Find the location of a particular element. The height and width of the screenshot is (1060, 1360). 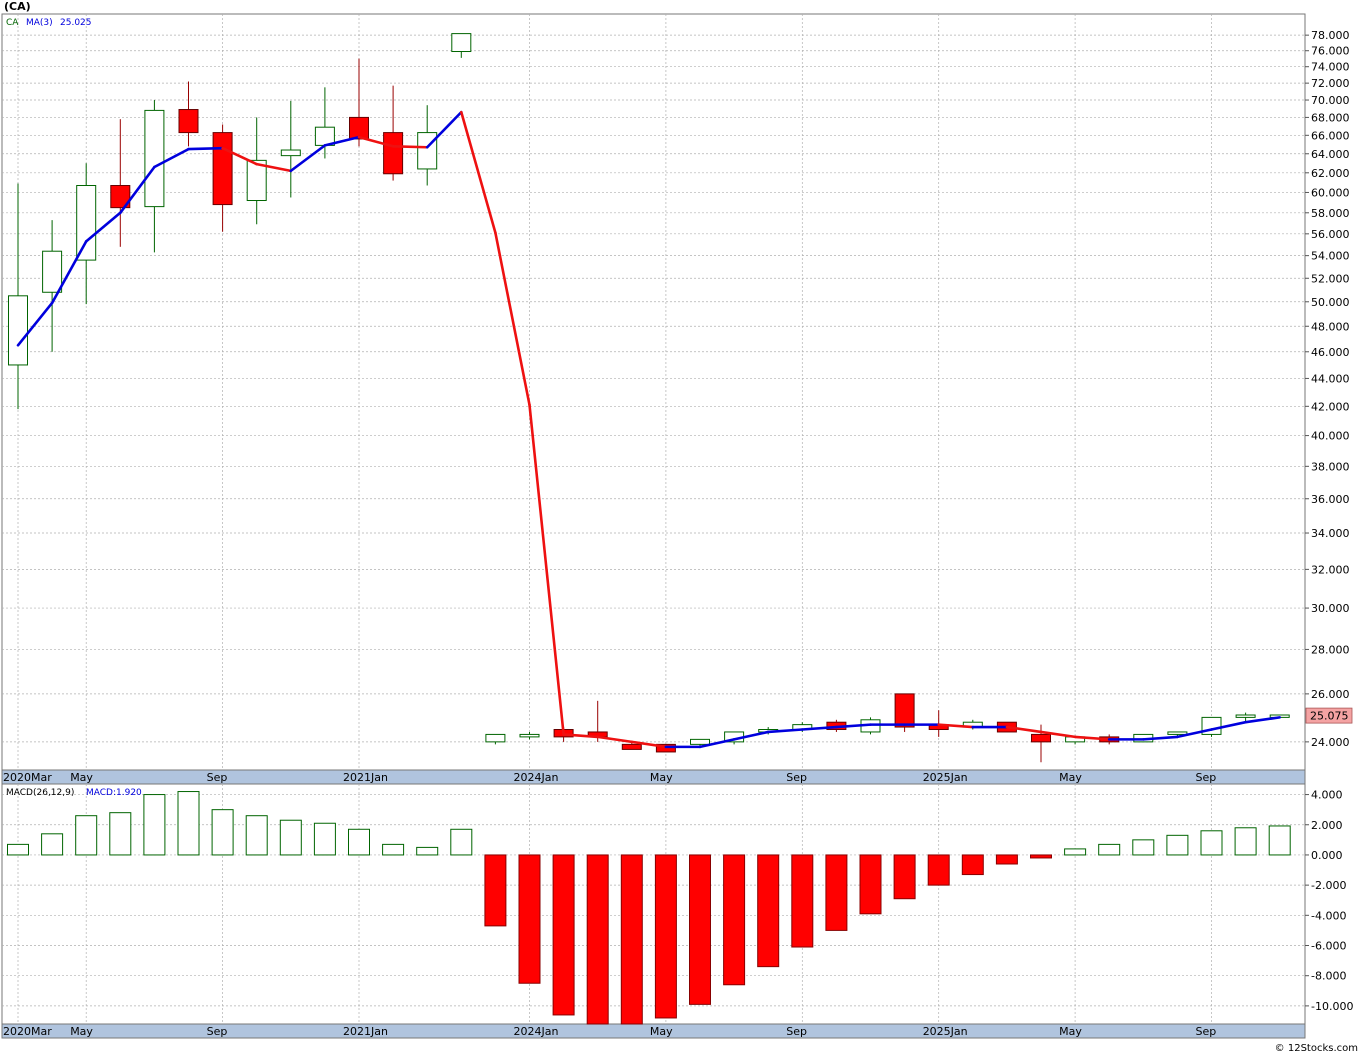

price-tick-label: 38.000 is located at coordinates (1330, 466).